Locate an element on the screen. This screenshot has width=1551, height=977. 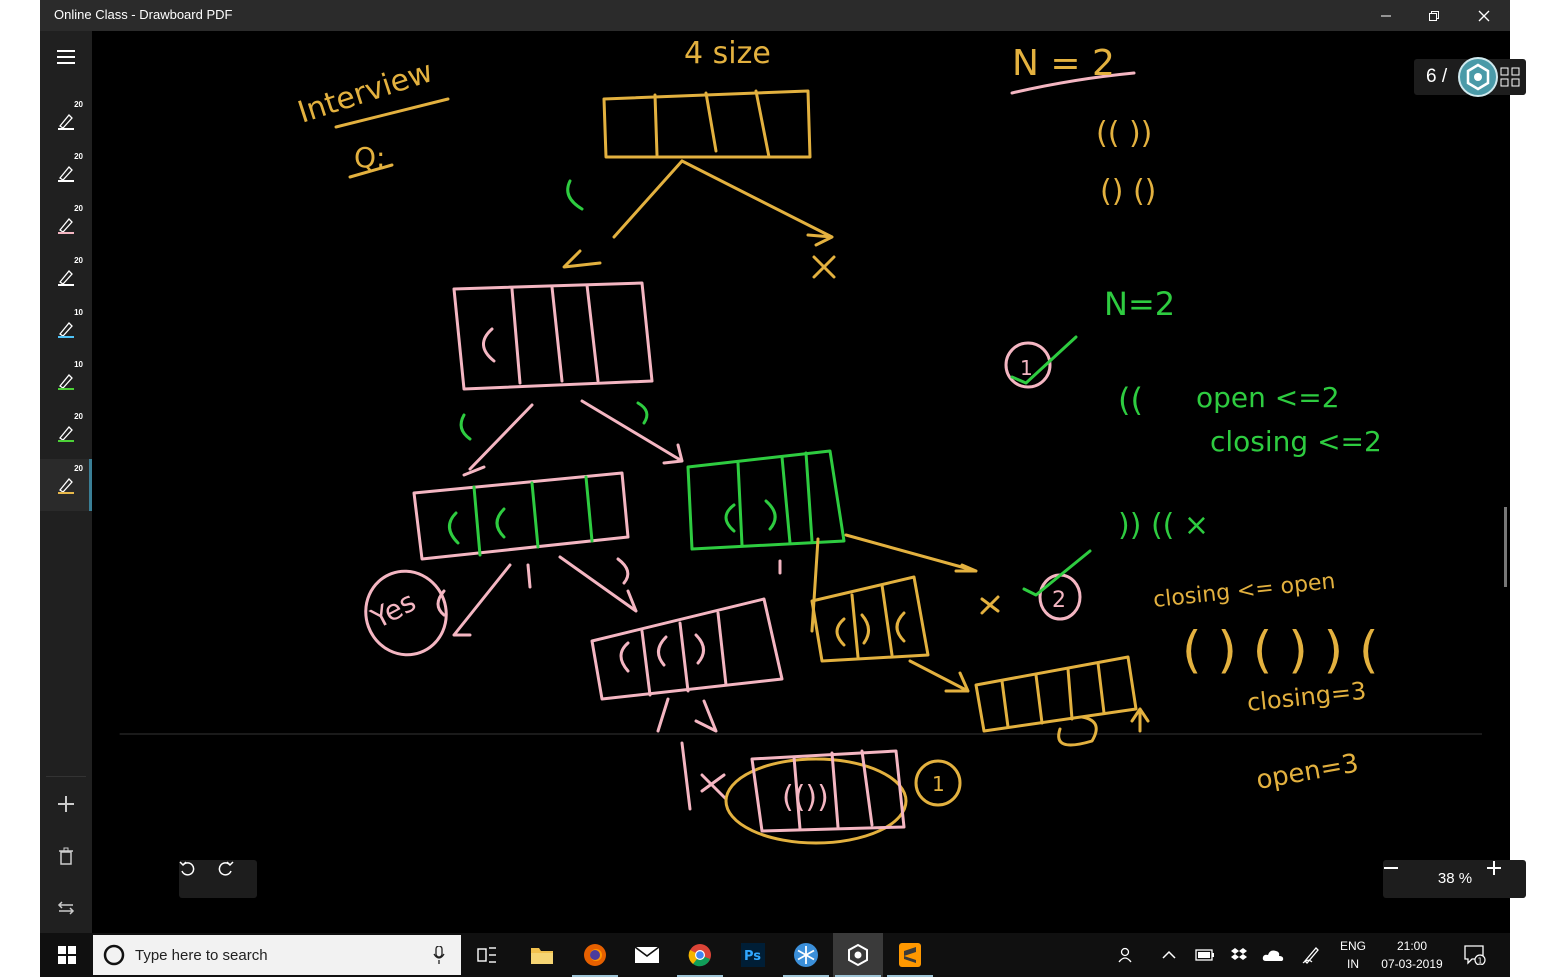
pen-tool-8: 20 is located at coordinates (66, 485).